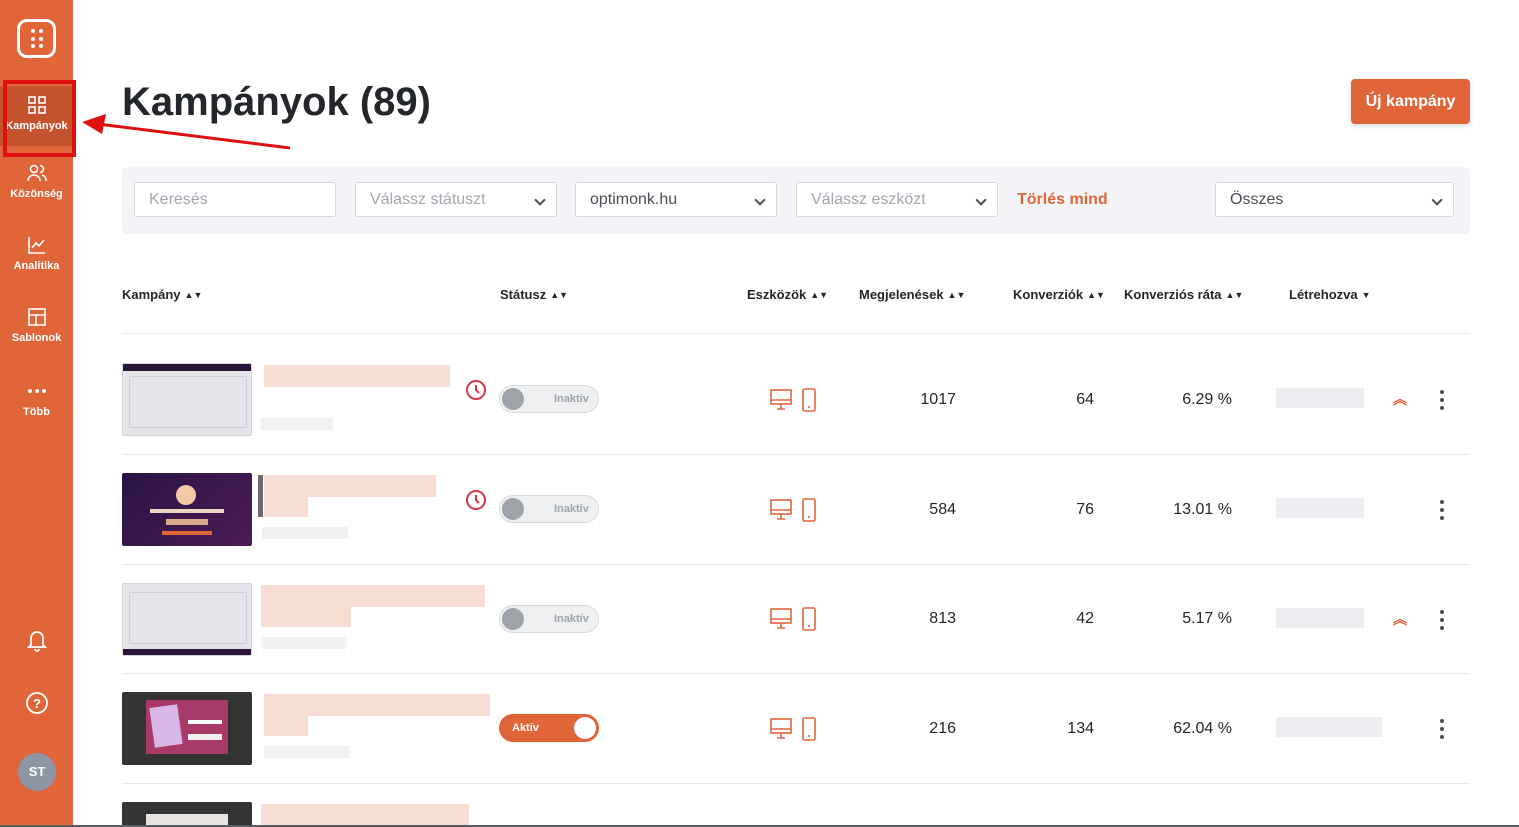  I want to click on impressions-value: 1017, so click(938, 399).